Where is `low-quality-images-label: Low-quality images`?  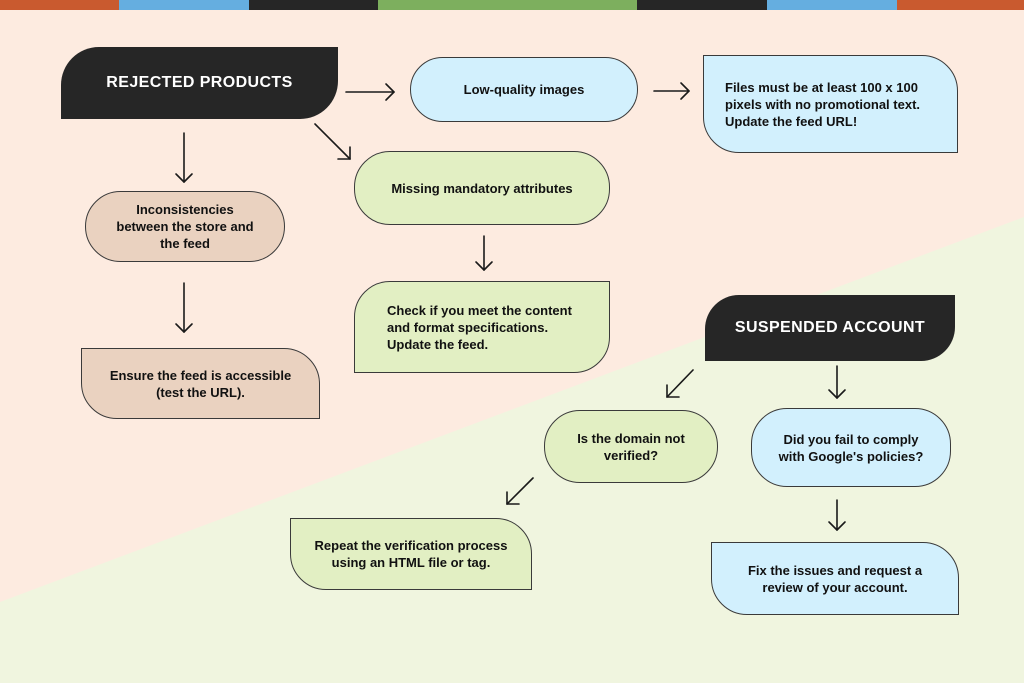 low-quality-images-label: Low-quality images is located at coordinates (524, 89).